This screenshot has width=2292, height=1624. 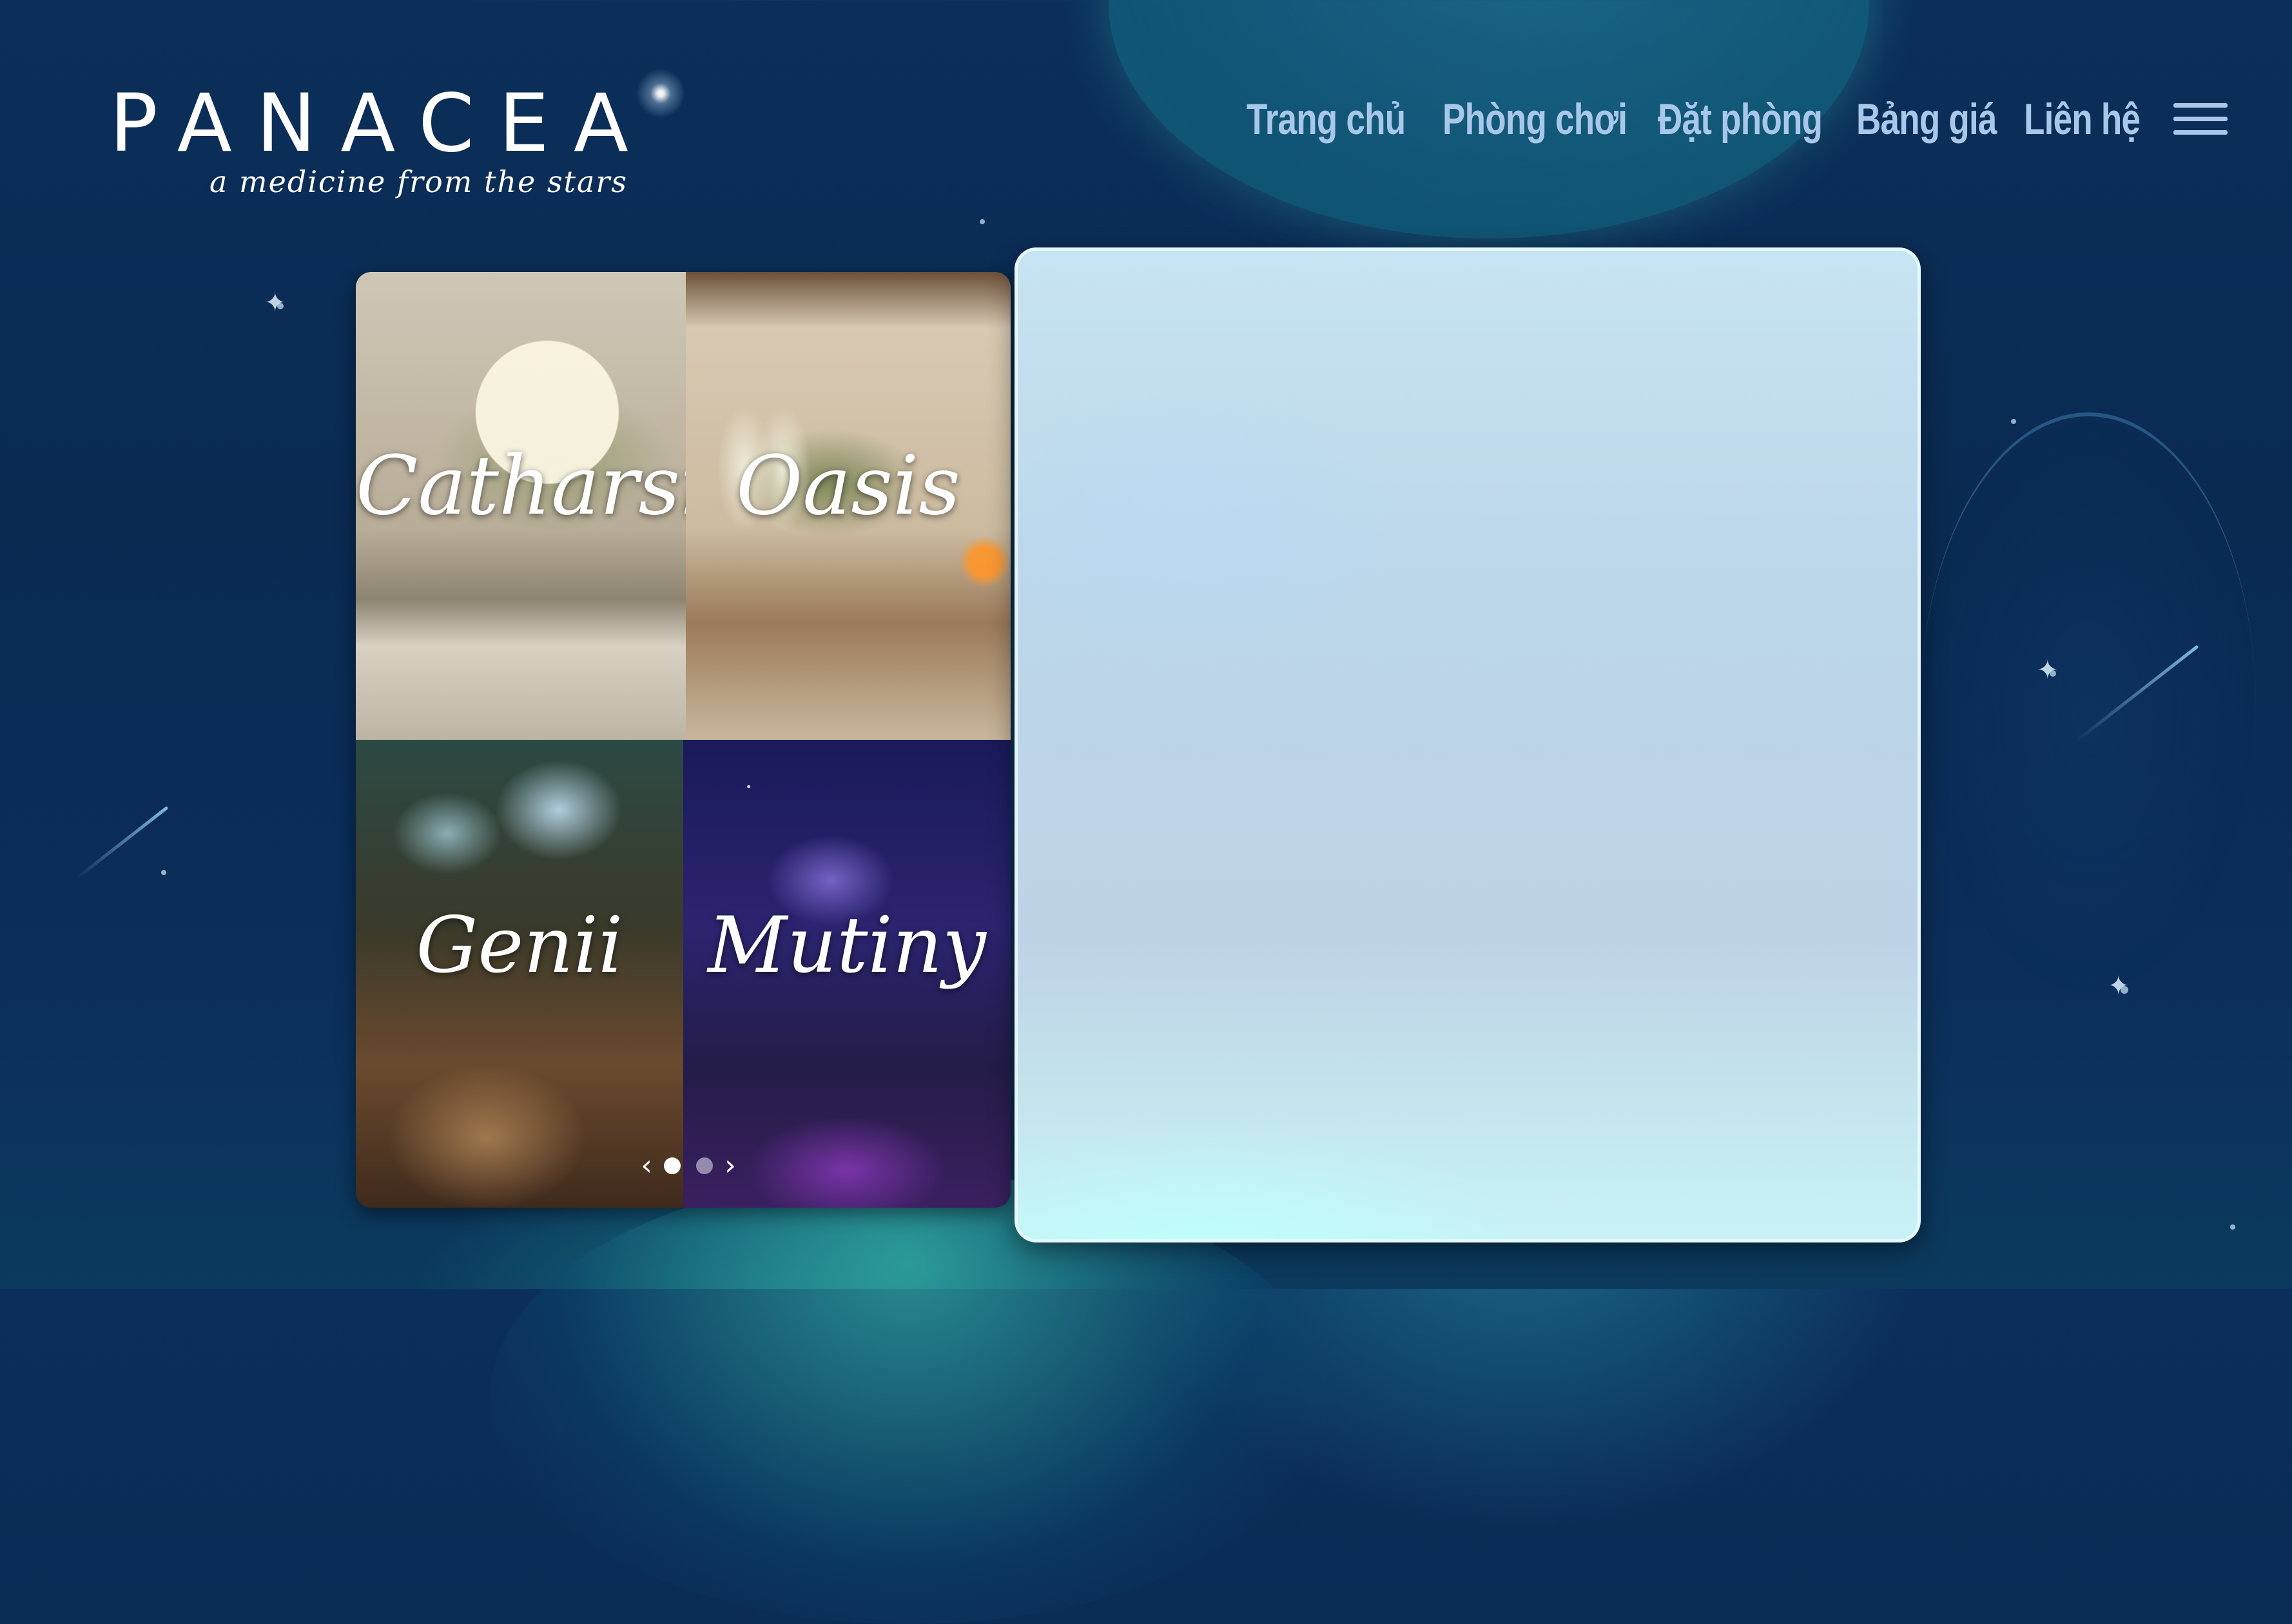 I want to click on room-title: Catharsis, so click(x=521, y=485).